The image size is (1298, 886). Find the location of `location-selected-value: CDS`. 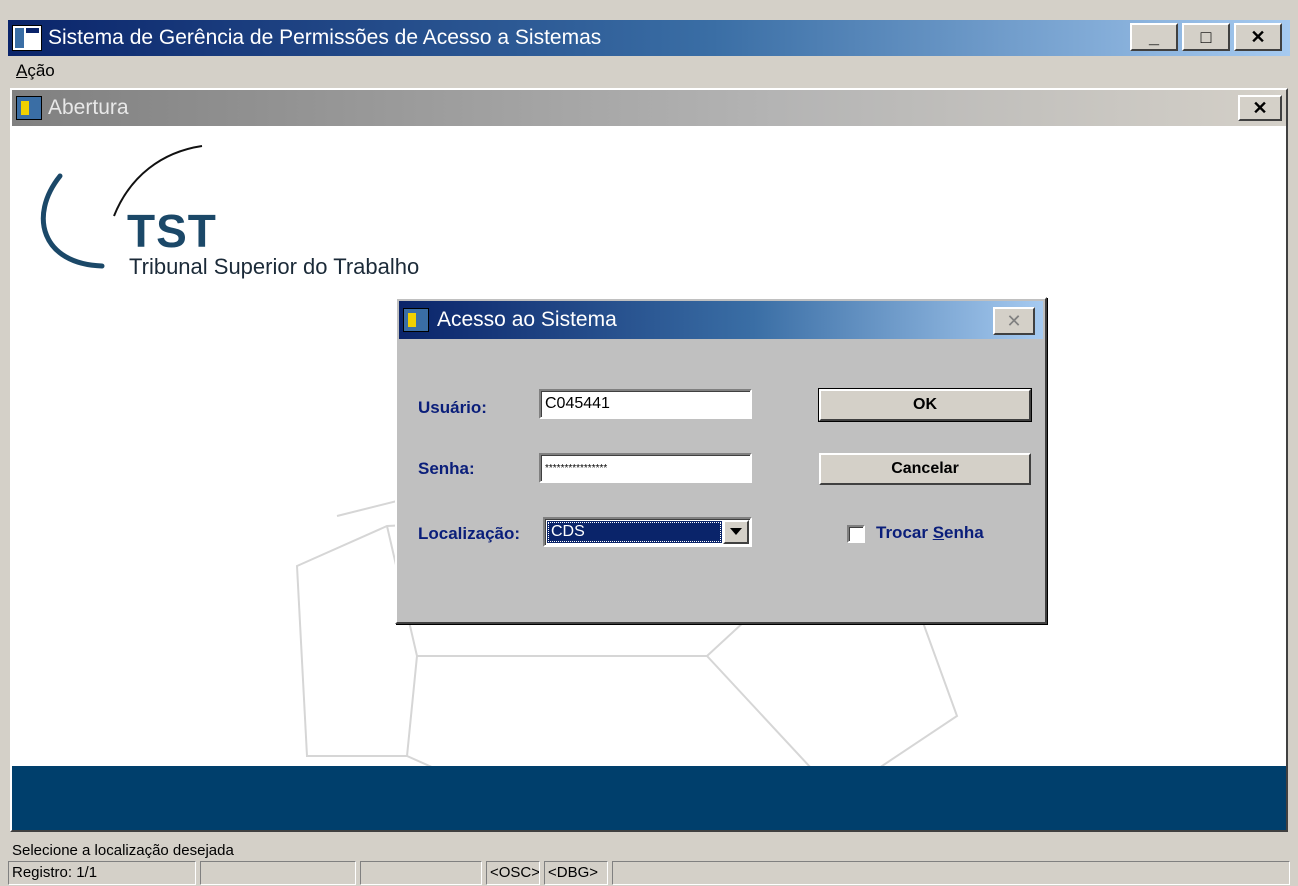

location-selected-value: CDS is located at coordinates (634, 532).